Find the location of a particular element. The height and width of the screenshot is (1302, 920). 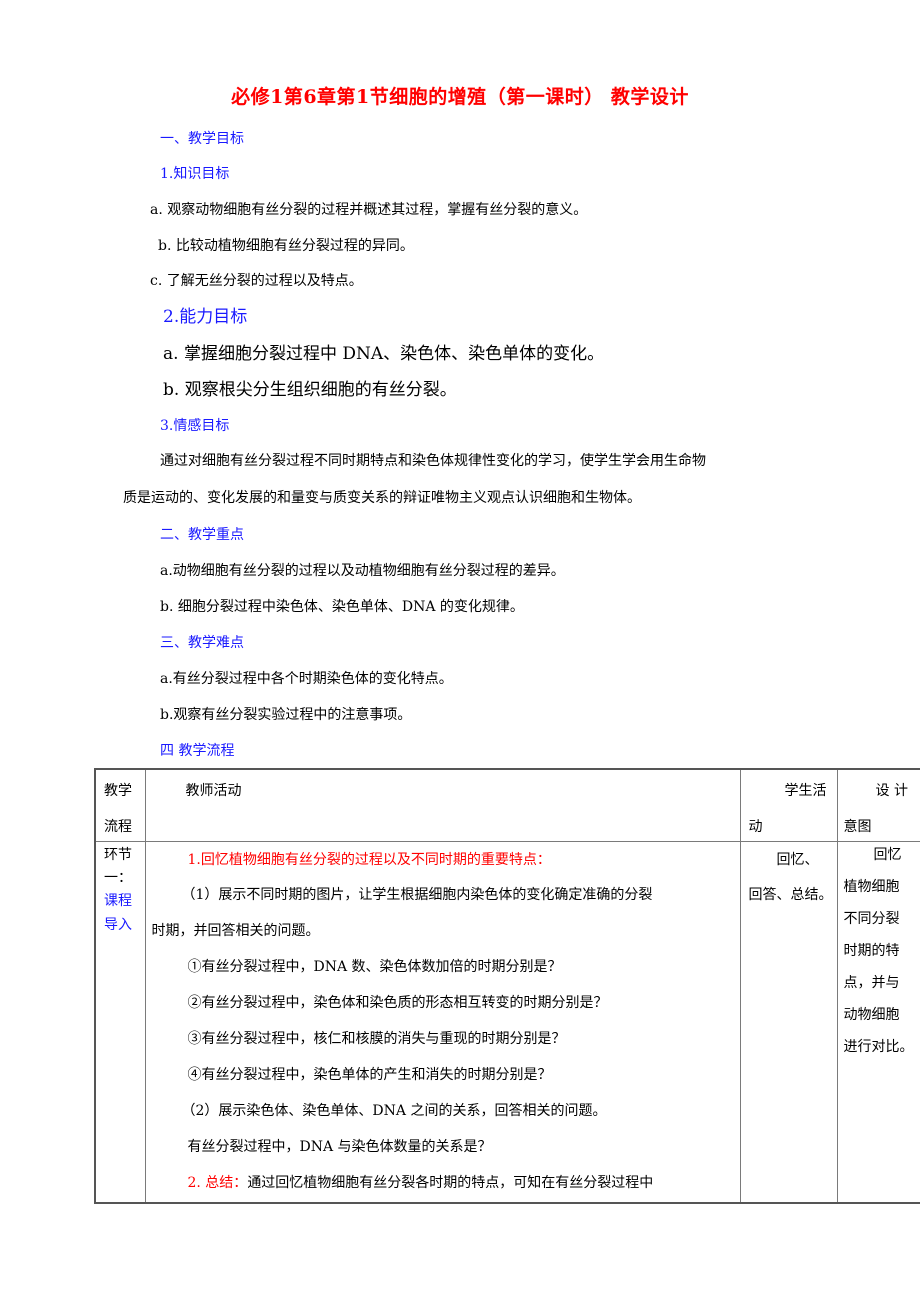

teacher-point1: 1.回忆植物细胞有丝分裂的过程以及不同时期的重要特点： is located at coordinates (369, 859).